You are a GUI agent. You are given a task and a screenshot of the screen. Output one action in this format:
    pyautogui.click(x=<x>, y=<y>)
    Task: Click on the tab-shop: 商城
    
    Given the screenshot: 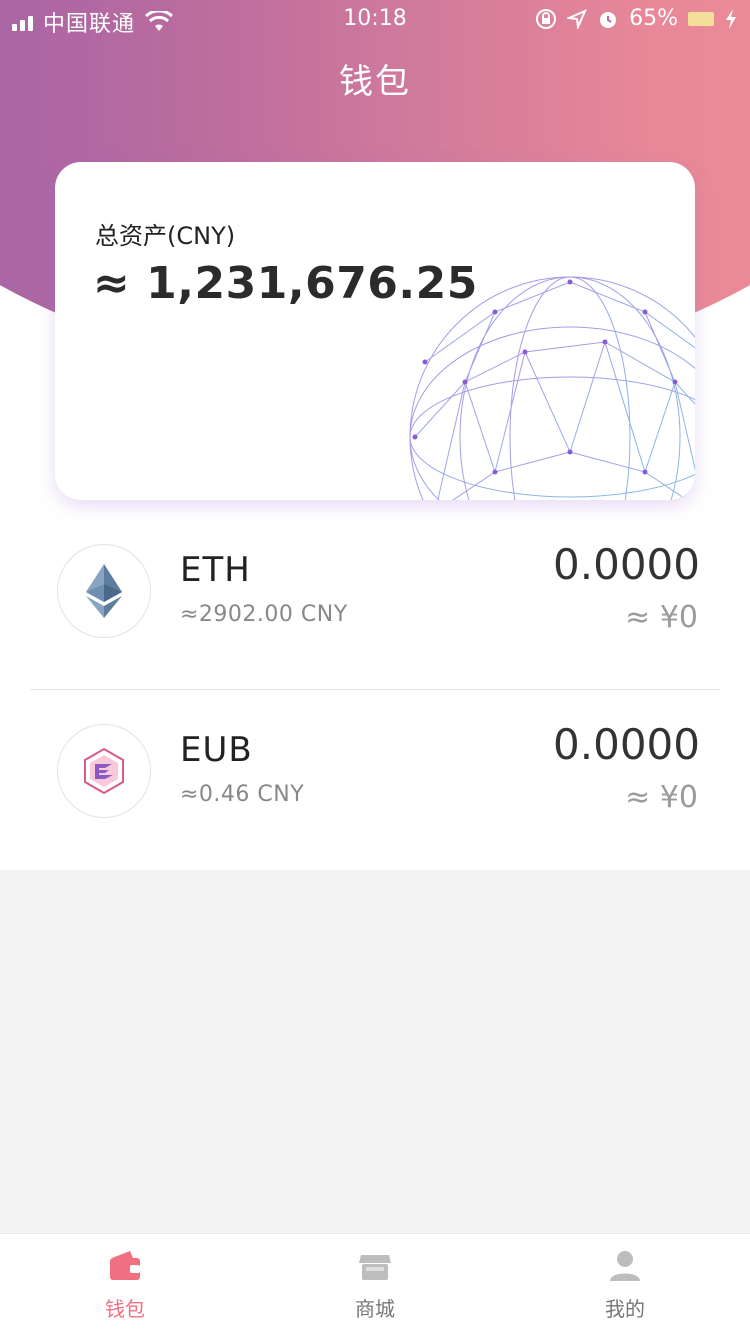 What is the action you would take?
    pyautogui.click(x=375, y=1284)
    